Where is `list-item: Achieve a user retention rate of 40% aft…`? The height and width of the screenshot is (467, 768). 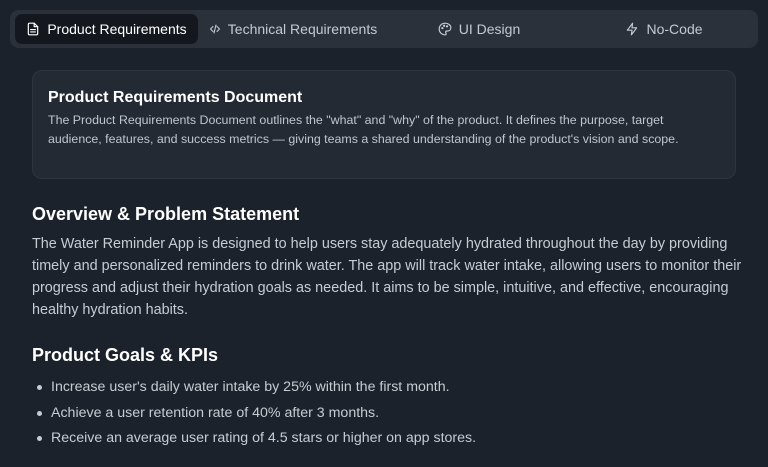 list-item: Achieve a user retention rate of 40% aft… is located at coordinates (382, 414).